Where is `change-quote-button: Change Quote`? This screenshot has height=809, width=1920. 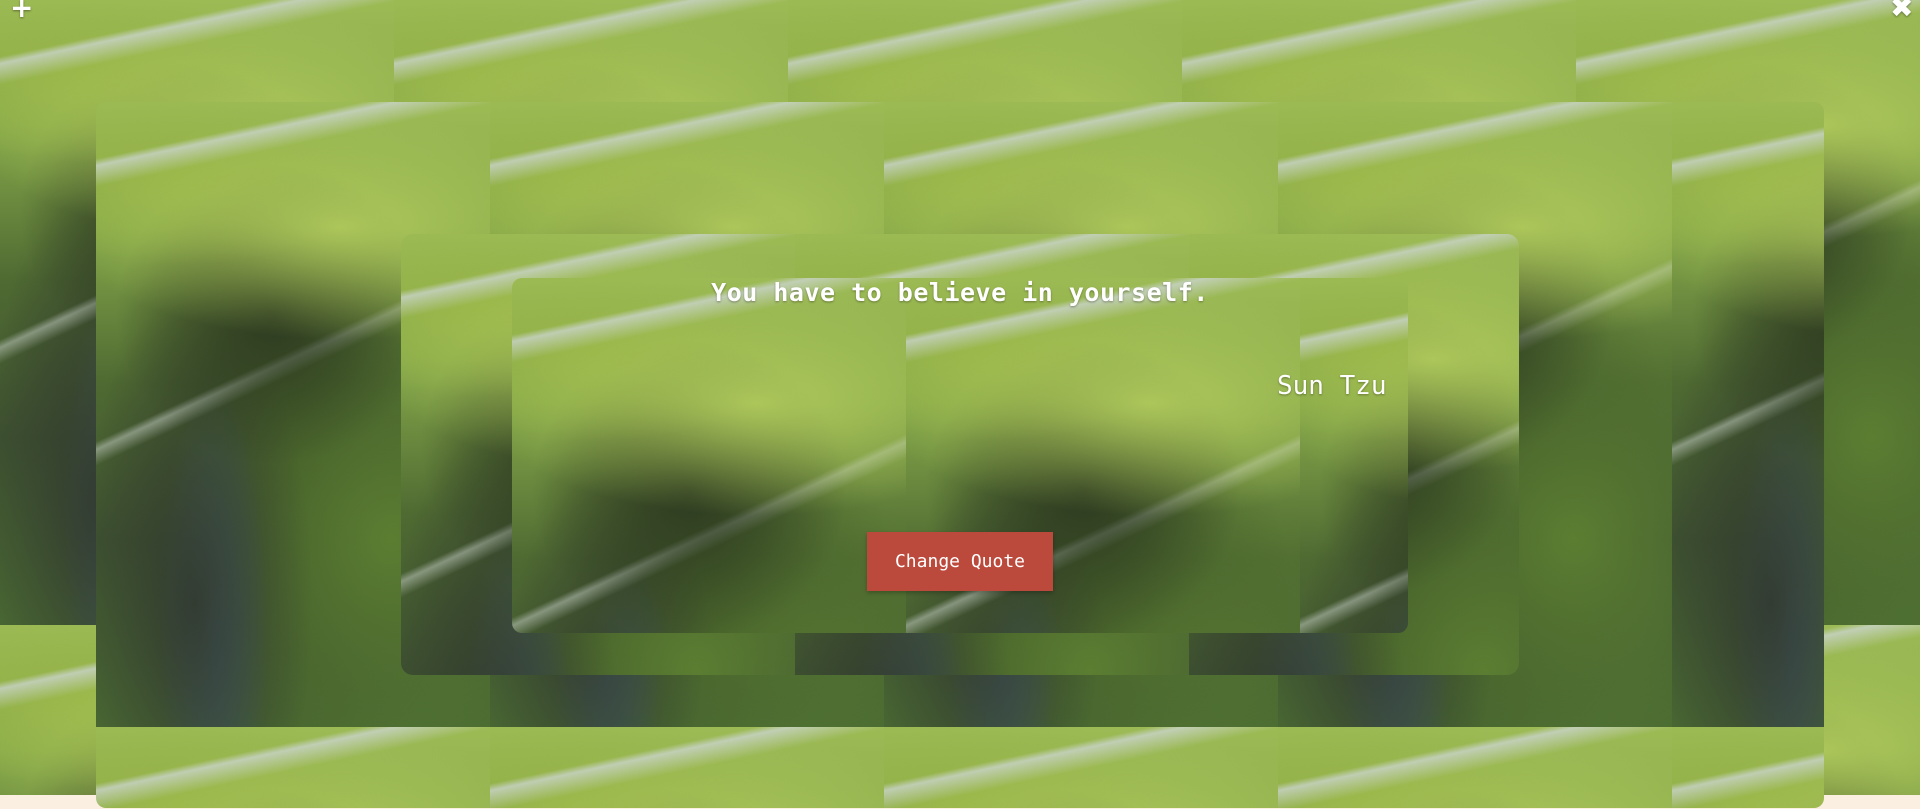 change-quote-button: Change Quote is located at coordinates (960, 561).